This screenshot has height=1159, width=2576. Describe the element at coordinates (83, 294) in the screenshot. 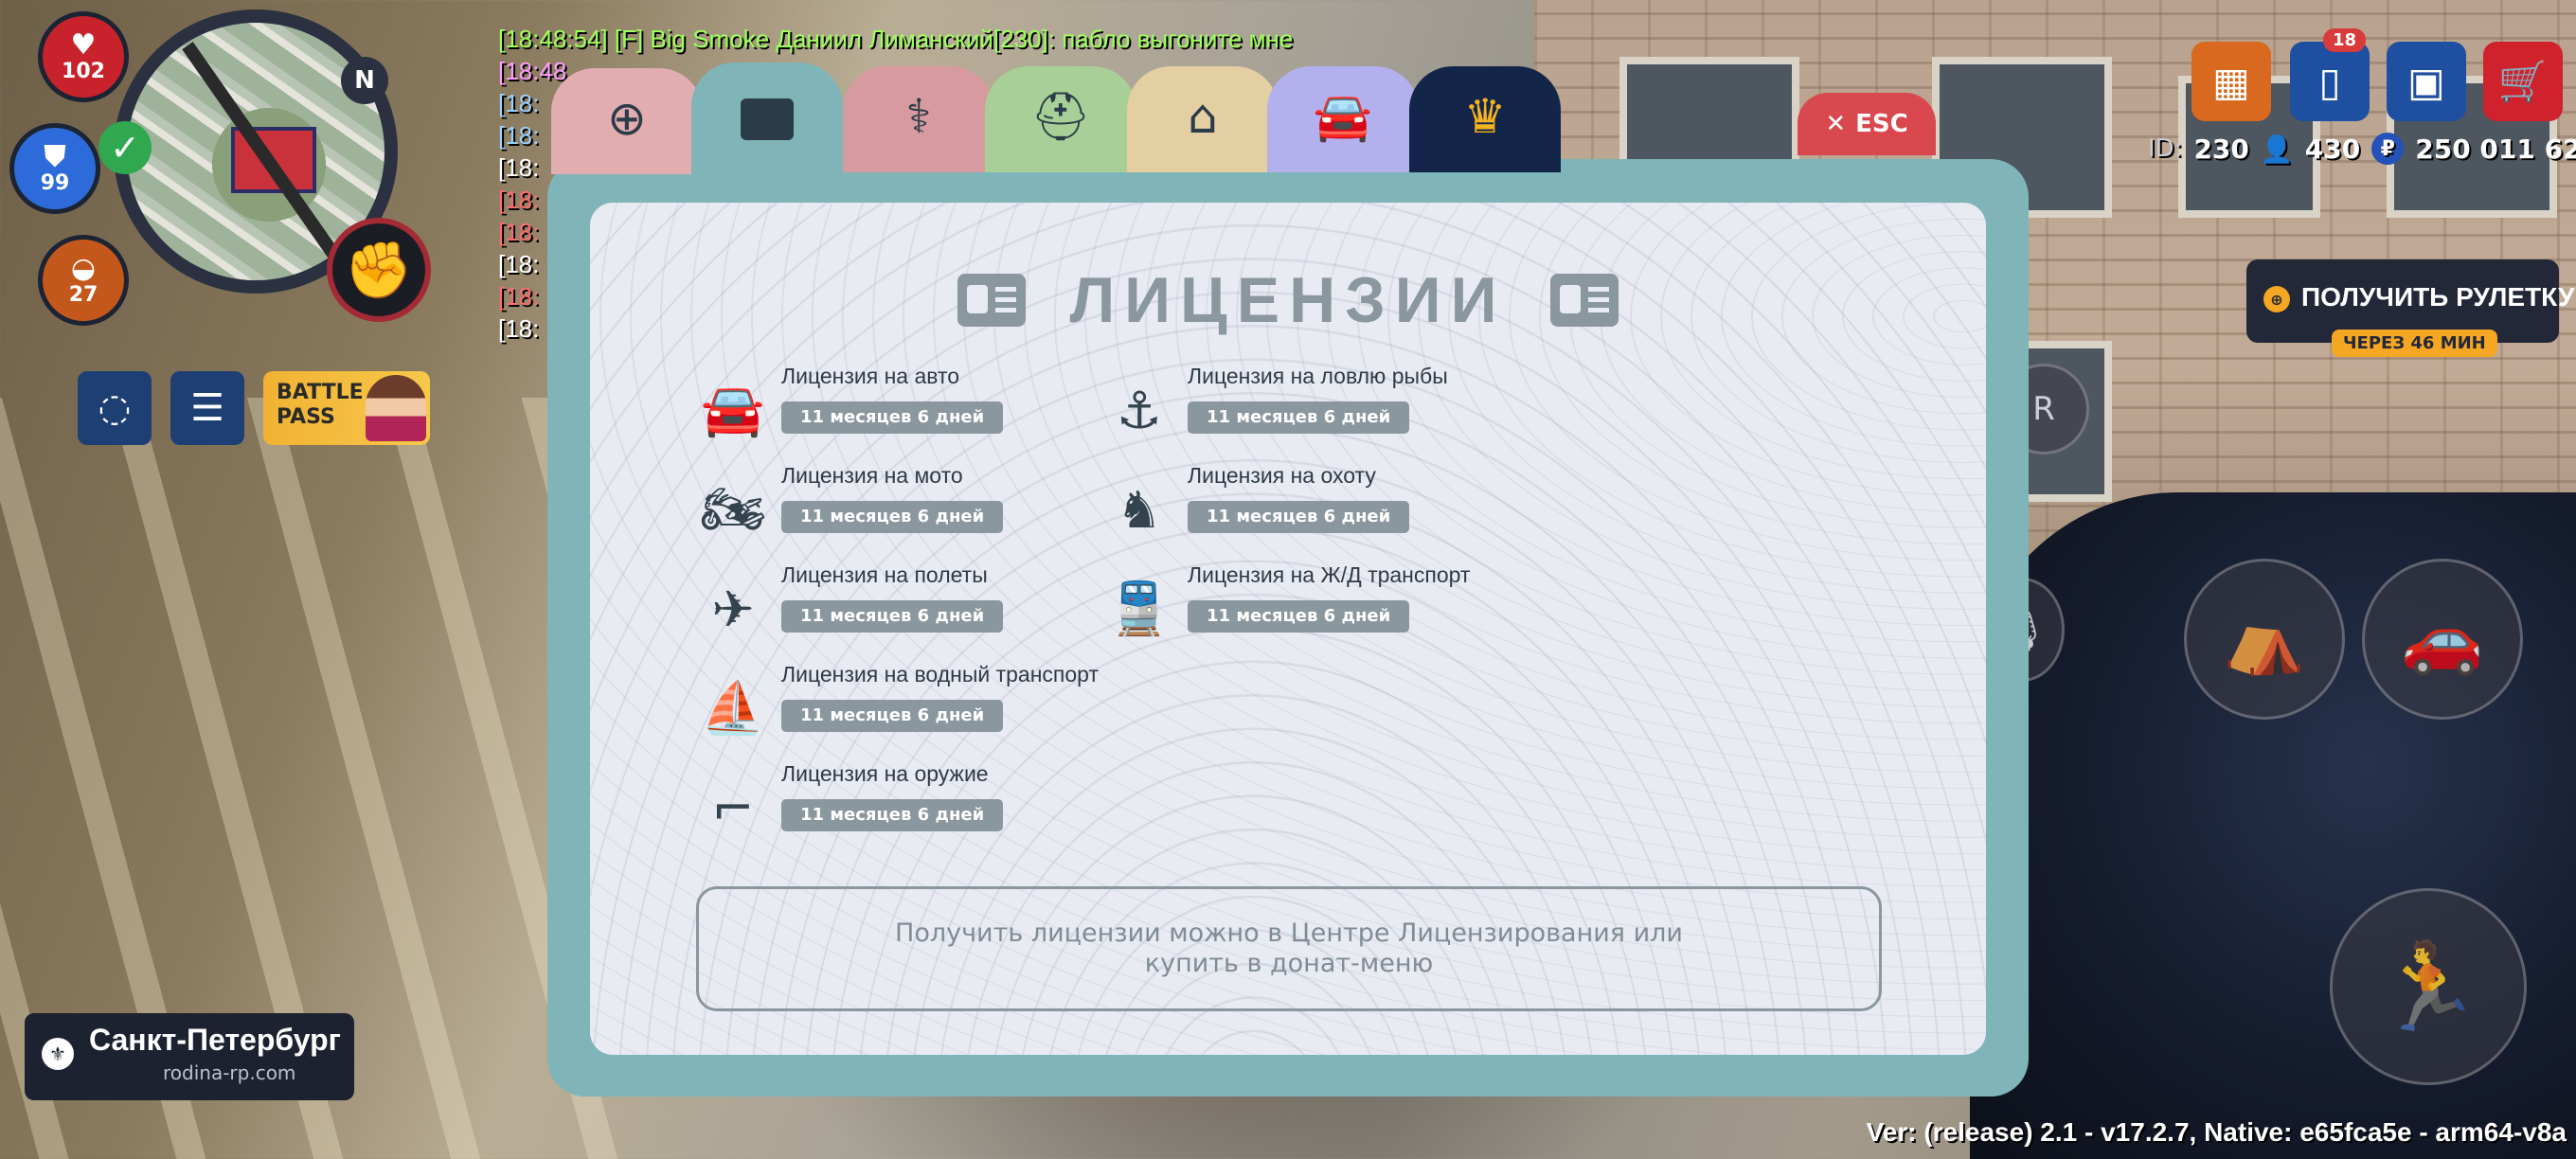

I see `hunger-value: 27` at that location.